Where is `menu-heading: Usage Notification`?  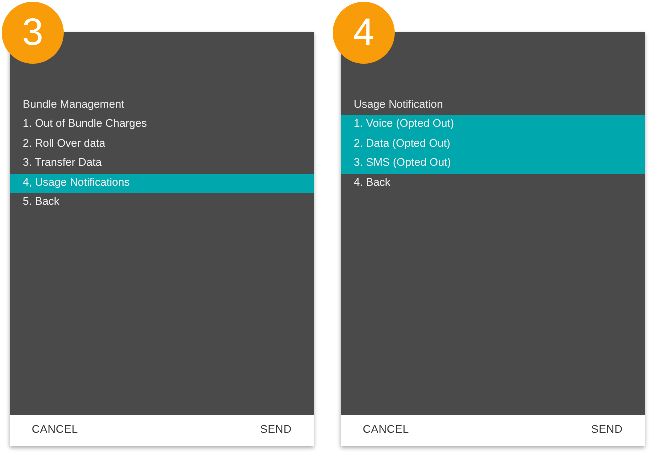
menu-heading: Usage Notification is located at coordinates (398, 105).